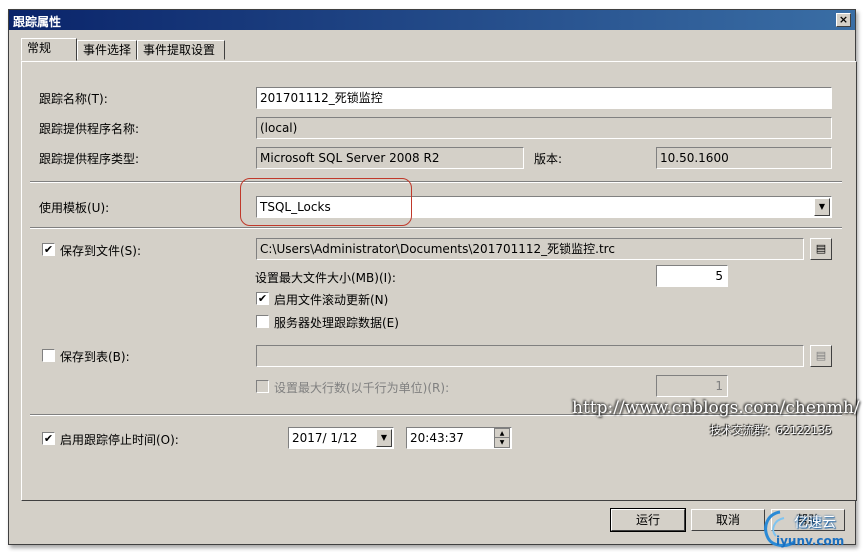 The width and height of the screenshot is (866, 552). What do you see at coordinates (544, 98) in the screenshot?
I see `trace-name-input: 201701112_死锁监控` at bounding box center [544, 98].